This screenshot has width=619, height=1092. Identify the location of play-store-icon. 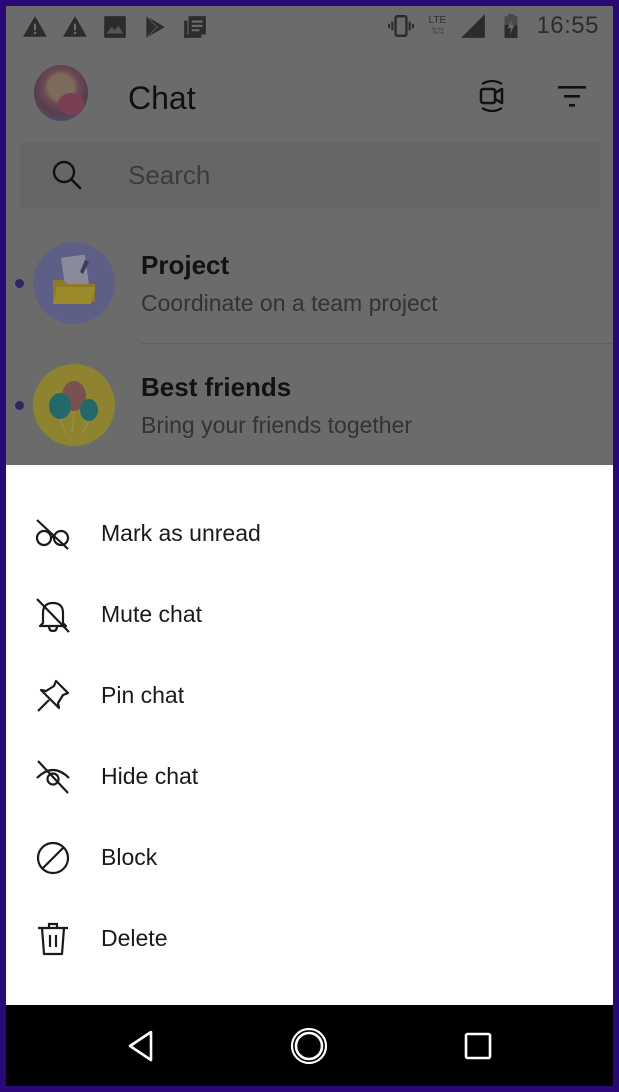
(155, 27).